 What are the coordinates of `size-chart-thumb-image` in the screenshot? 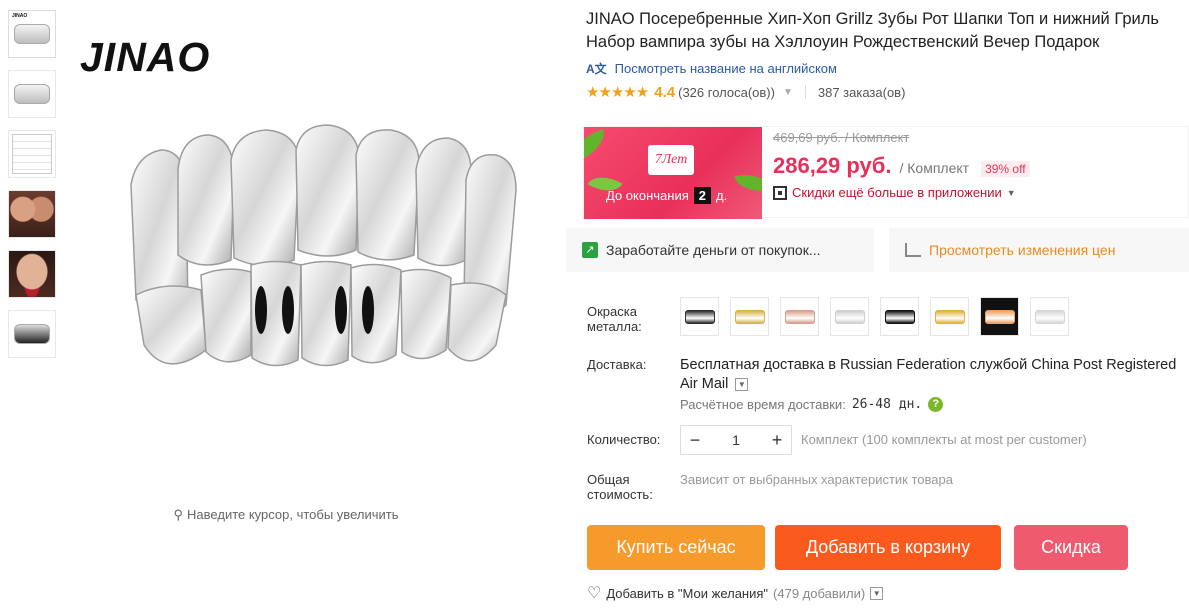 It's located at (32, 154).